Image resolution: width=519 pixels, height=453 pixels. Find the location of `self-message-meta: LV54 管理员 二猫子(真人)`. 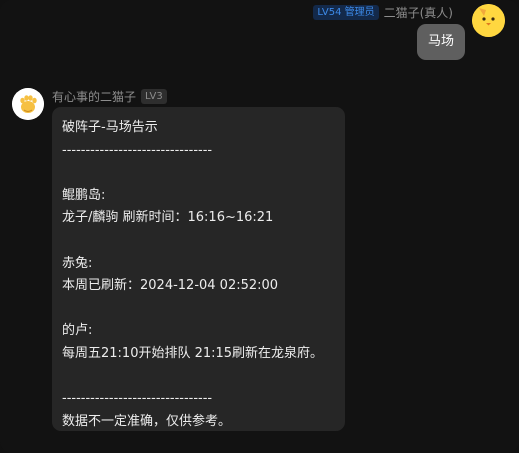

self-message-meta: LV54 管理员 二猫子(真人) is located at coordinates (383, 12).